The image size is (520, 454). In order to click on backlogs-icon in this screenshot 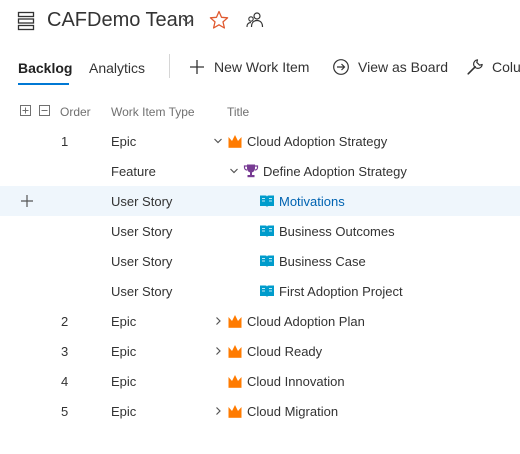, I will do `click(26, 21)`.